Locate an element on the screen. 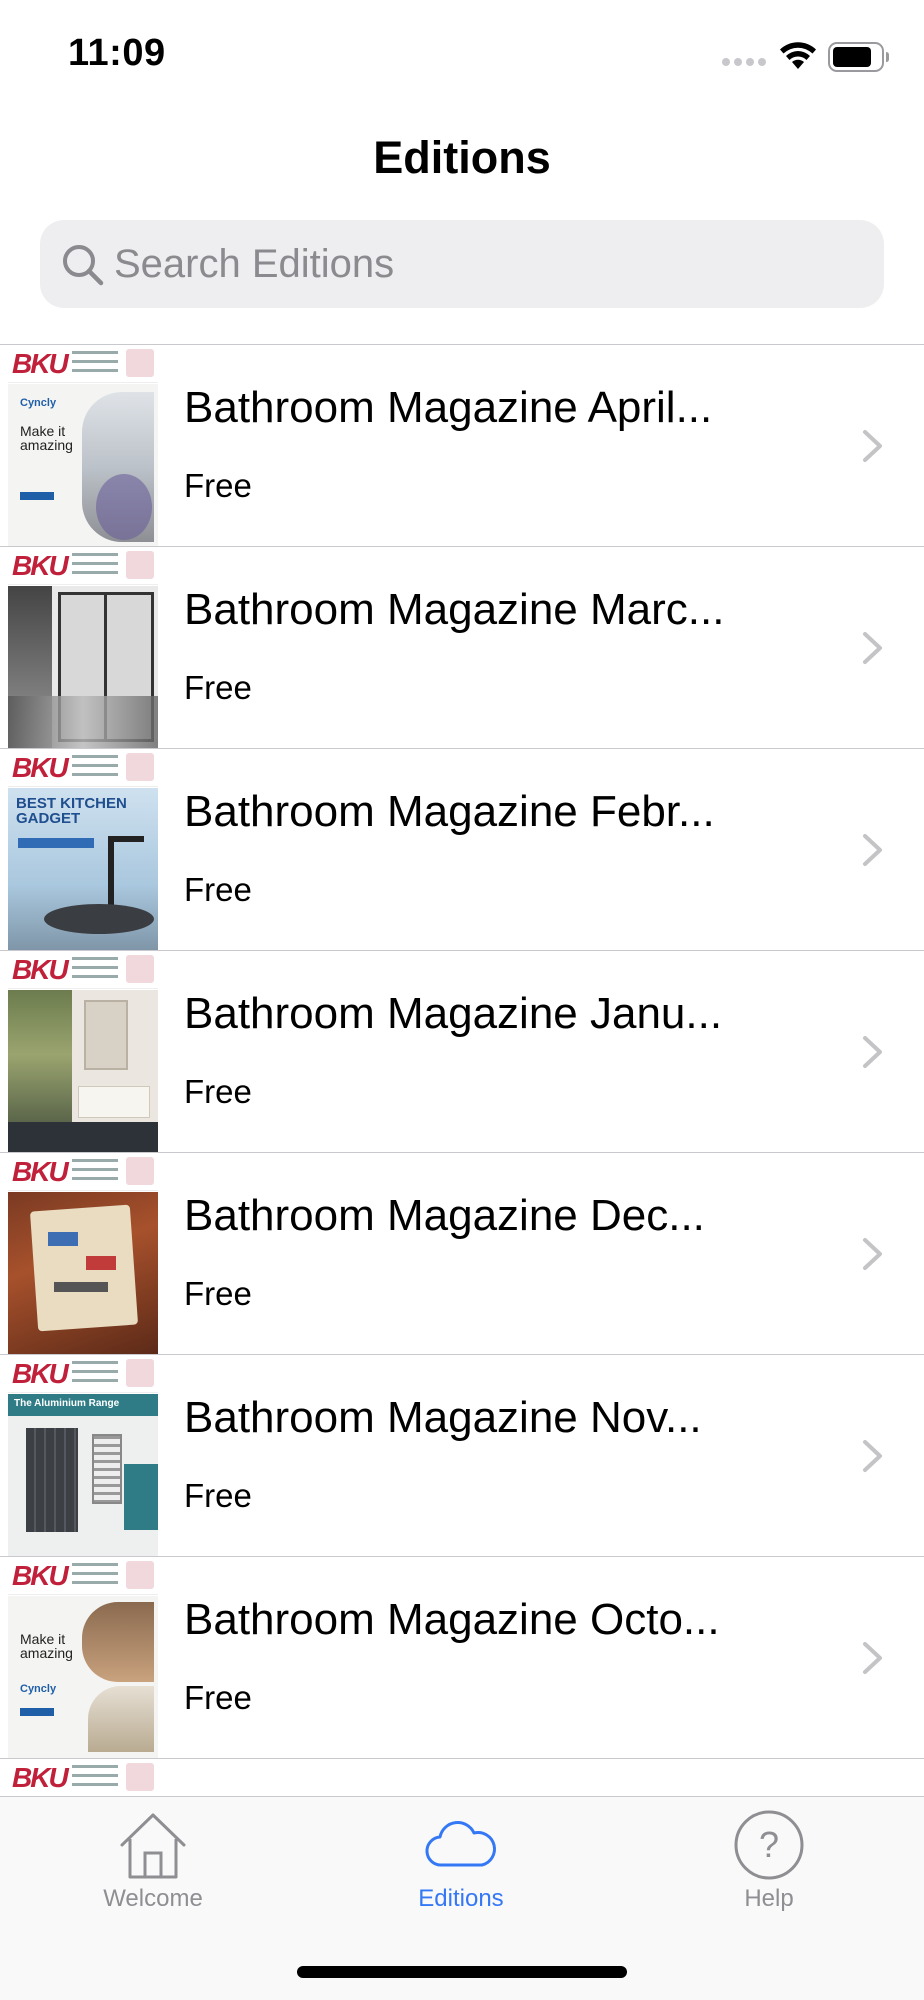  thumb-headline: BEST KITCHEN GADGET is located at coordinates (71, 811).